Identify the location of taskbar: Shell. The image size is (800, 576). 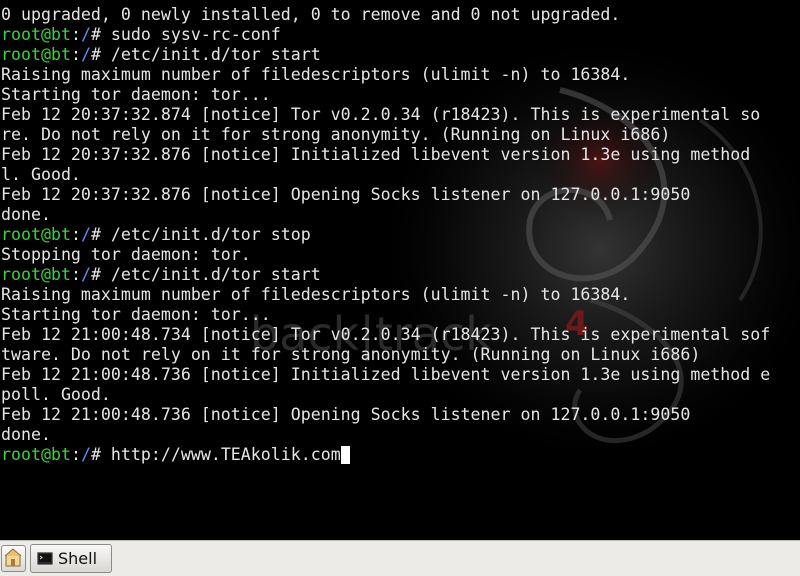
(400, 558).